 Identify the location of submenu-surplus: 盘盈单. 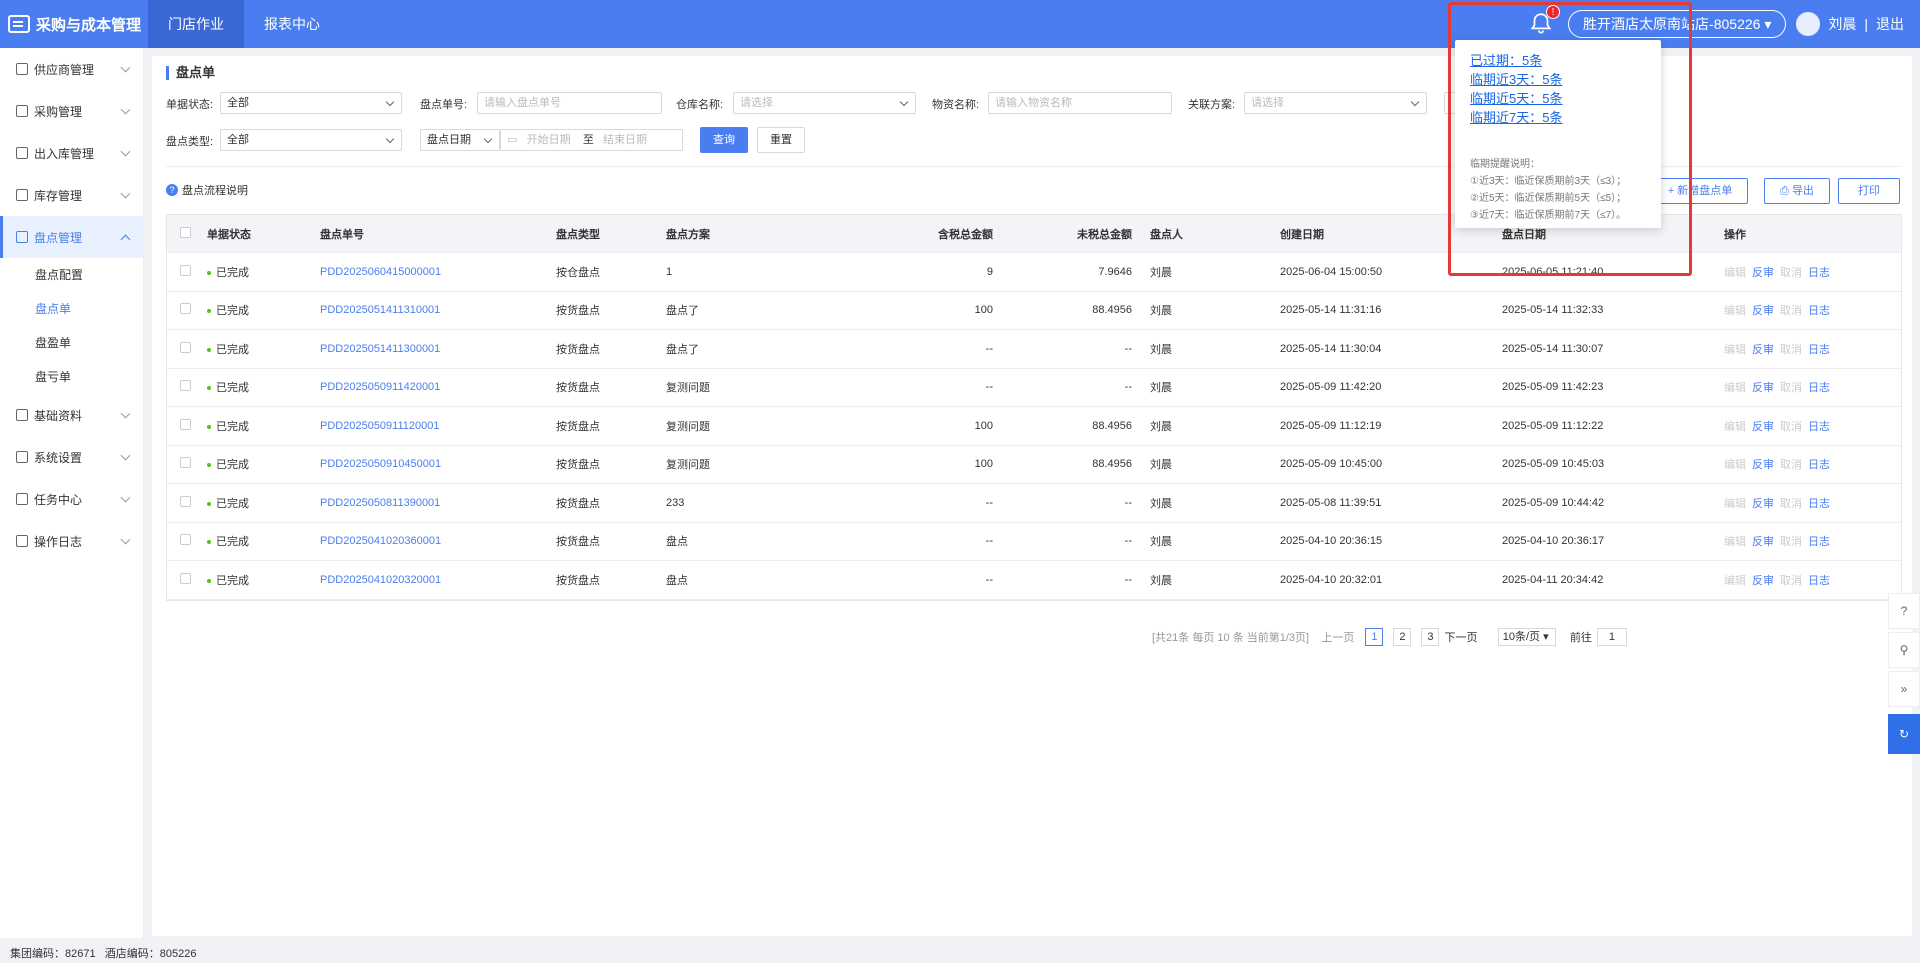
(71, 343).